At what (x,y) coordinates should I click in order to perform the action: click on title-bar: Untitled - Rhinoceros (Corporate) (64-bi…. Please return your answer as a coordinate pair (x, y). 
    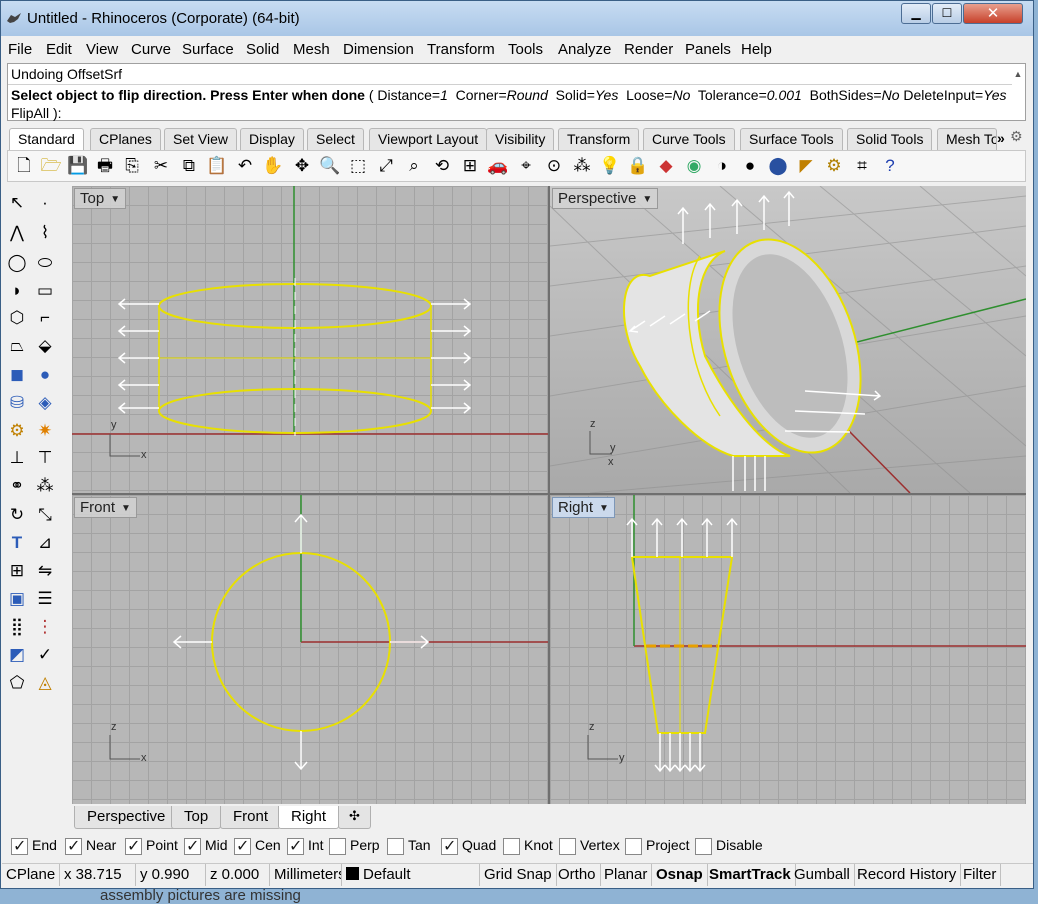
    Looking at the image, I should click on (517, 18).